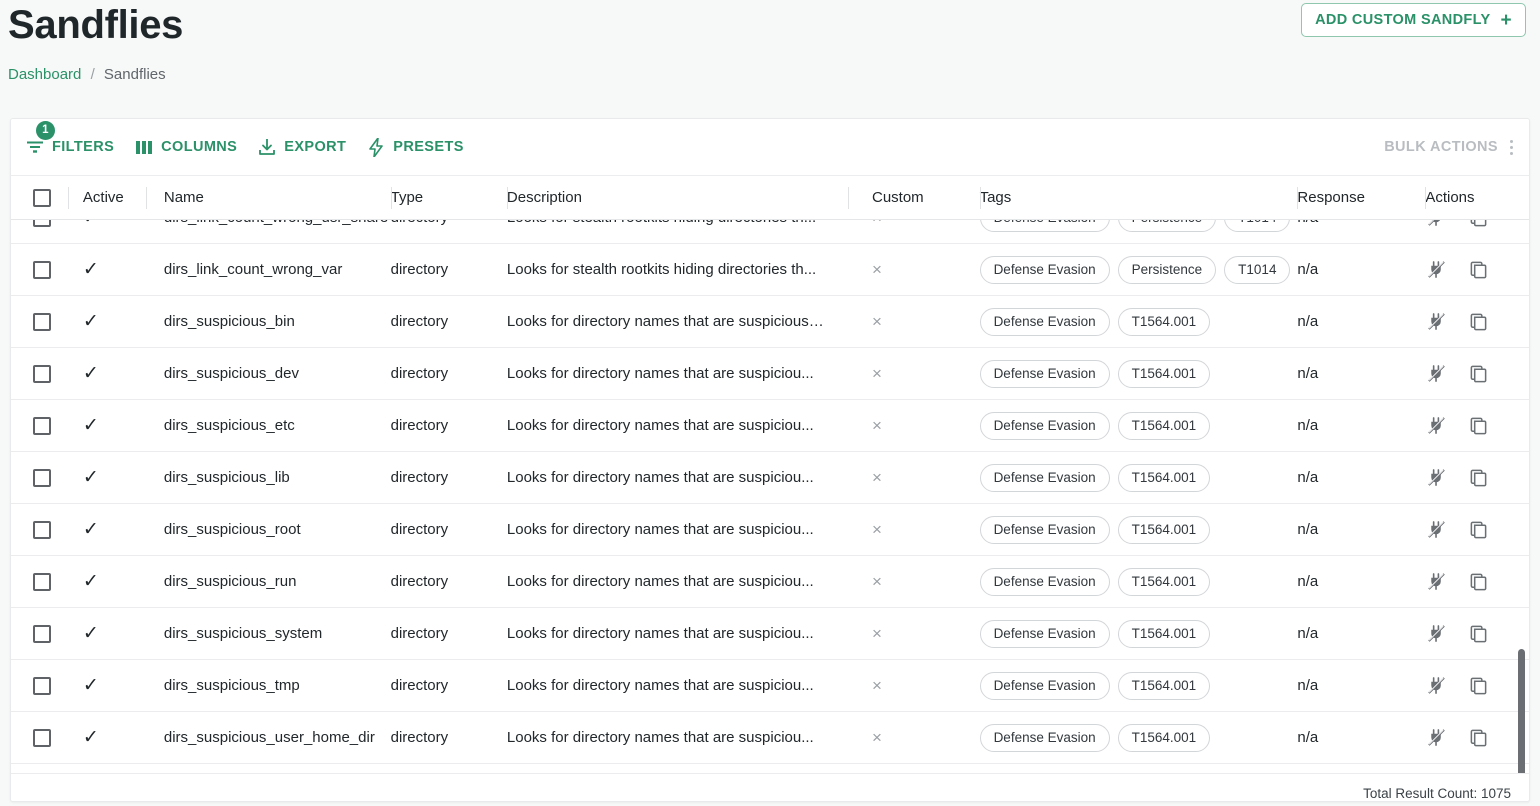  I want to click on column-header-active: Active, so click(106, 198).